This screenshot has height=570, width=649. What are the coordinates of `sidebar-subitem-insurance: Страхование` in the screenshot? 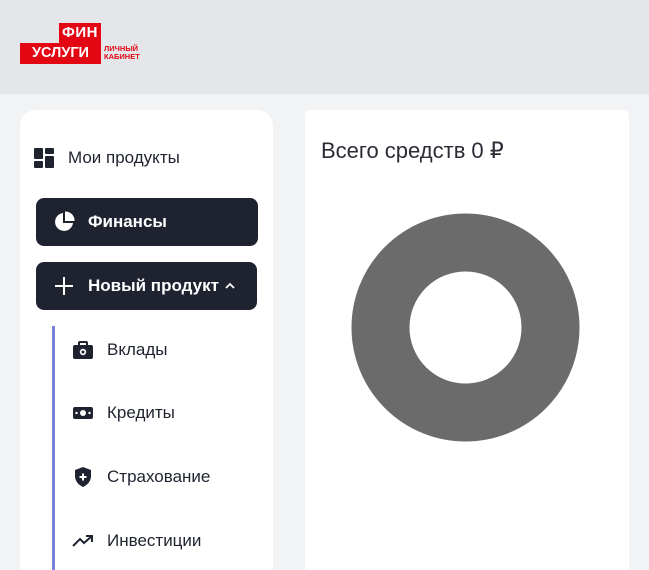 It's located at (141, 477).